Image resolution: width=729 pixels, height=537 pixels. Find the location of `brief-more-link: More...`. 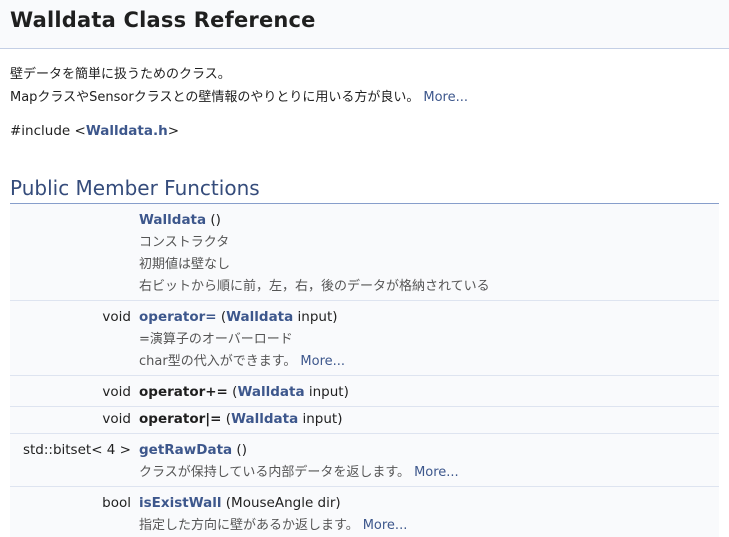

brief-more-link: More... is located at coordinates (445, 97).